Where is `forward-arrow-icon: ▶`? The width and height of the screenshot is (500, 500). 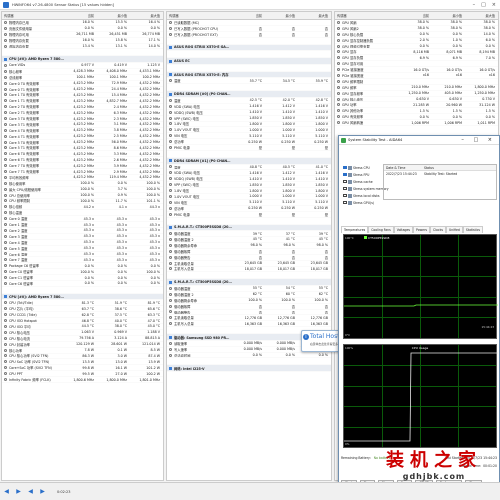 forward-arrow-icon: ▶ is located at coordinates (18, 491).